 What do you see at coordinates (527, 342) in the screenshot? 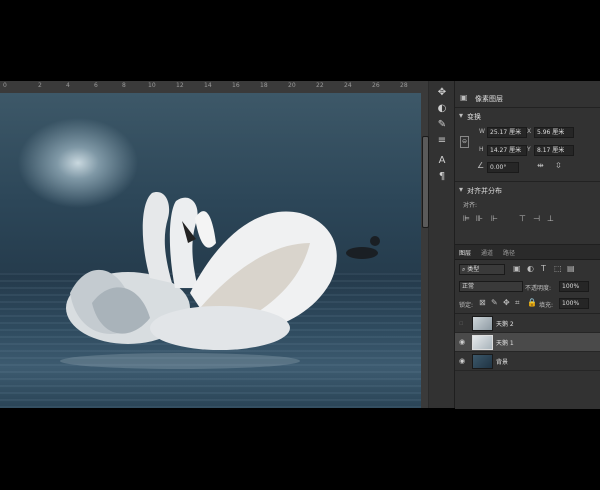
I see `layer-row-selected: ◉ 天鹅 1` at bounding box center [527, 342].